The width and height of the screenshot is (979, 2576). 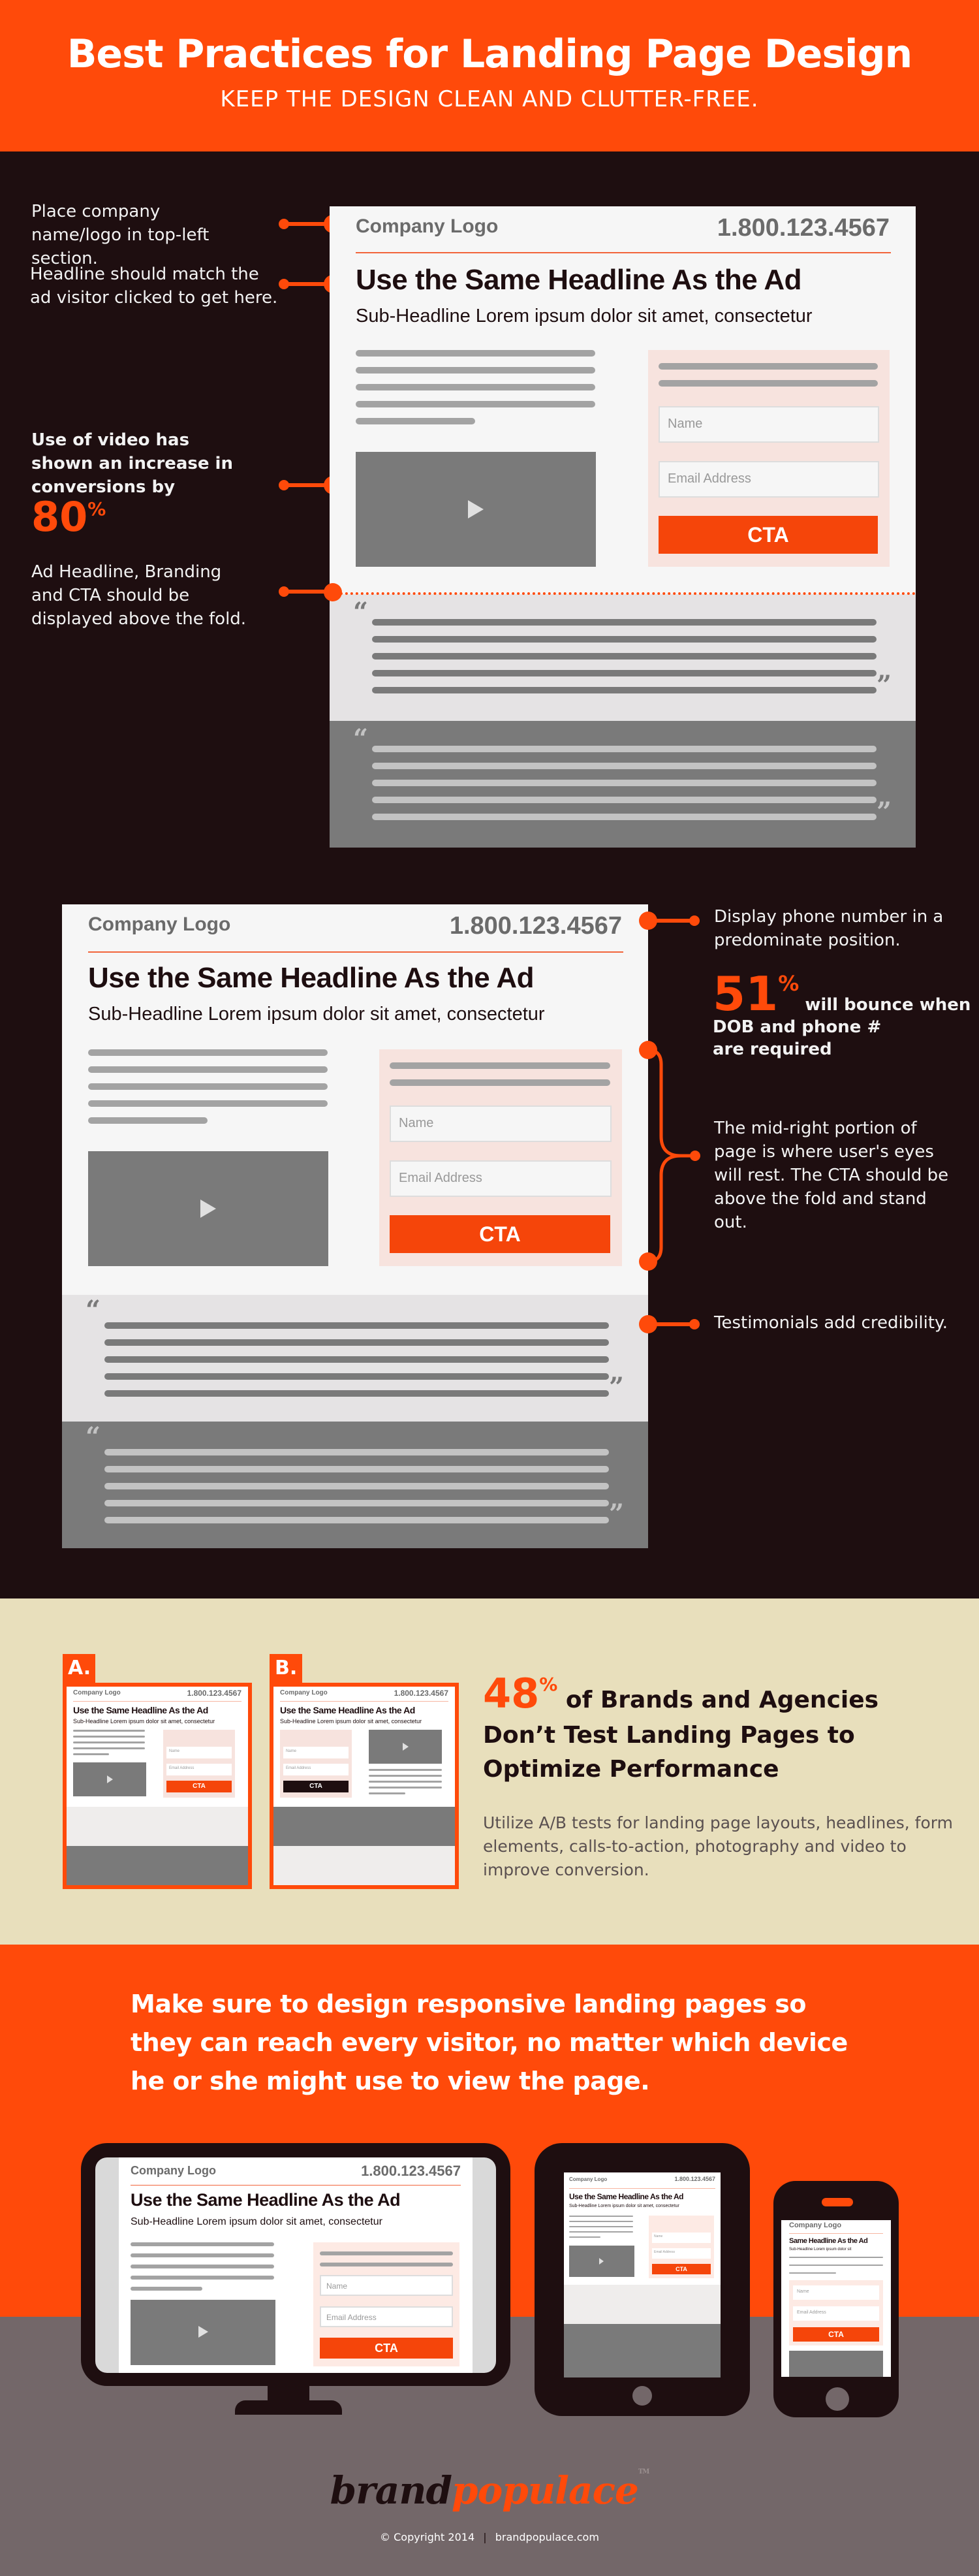 I want to click on bounce-text-2: DOB and phone #, so click(x=797, y=1027).